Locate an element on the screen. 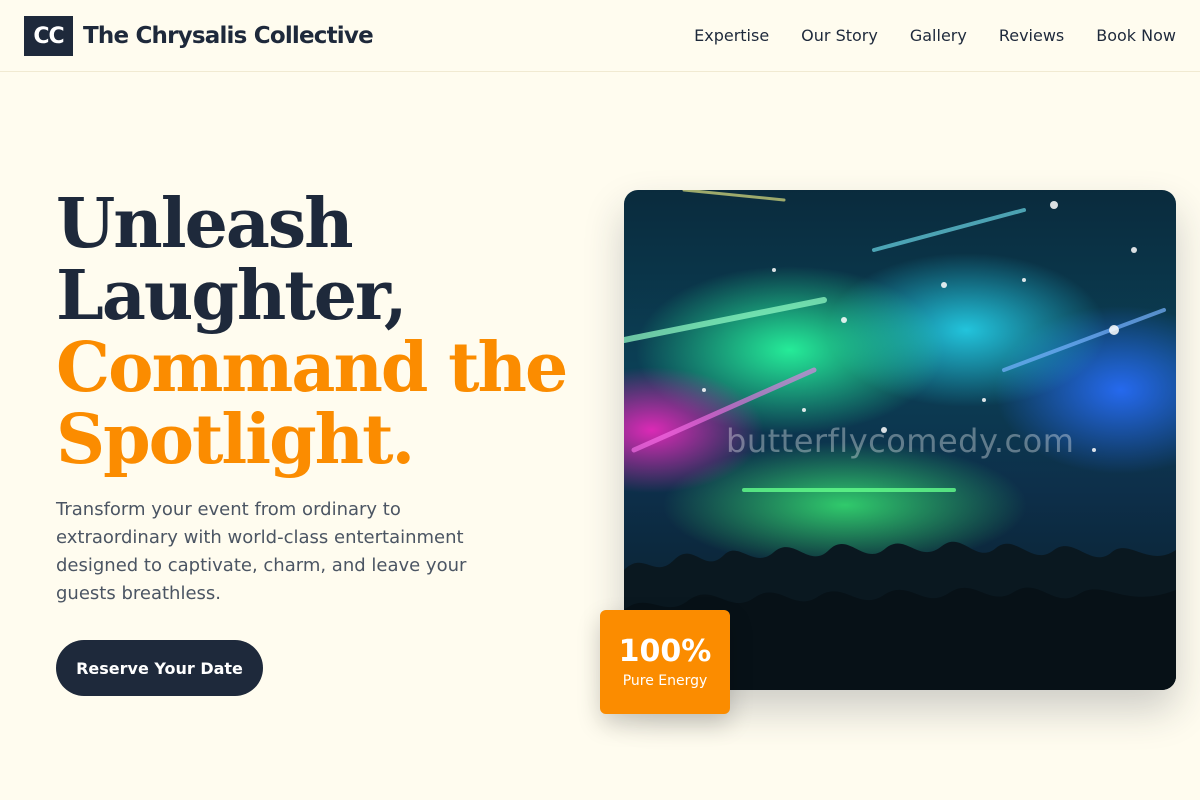 The height and width of the screenshot is (800, 1200). watermark: butterflycomedy.com is located at coordinates (900, 441).